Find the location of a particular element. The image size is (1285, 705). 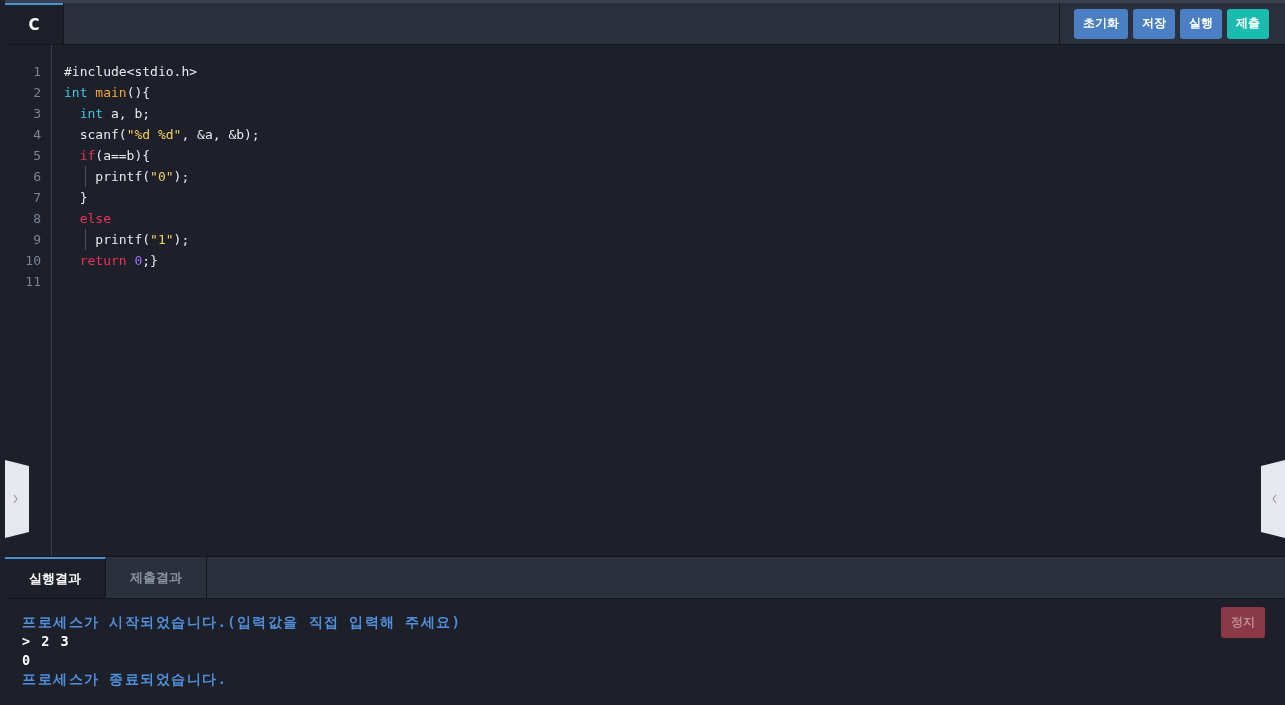

line-number: 3 is located at coordinates (37, 114).